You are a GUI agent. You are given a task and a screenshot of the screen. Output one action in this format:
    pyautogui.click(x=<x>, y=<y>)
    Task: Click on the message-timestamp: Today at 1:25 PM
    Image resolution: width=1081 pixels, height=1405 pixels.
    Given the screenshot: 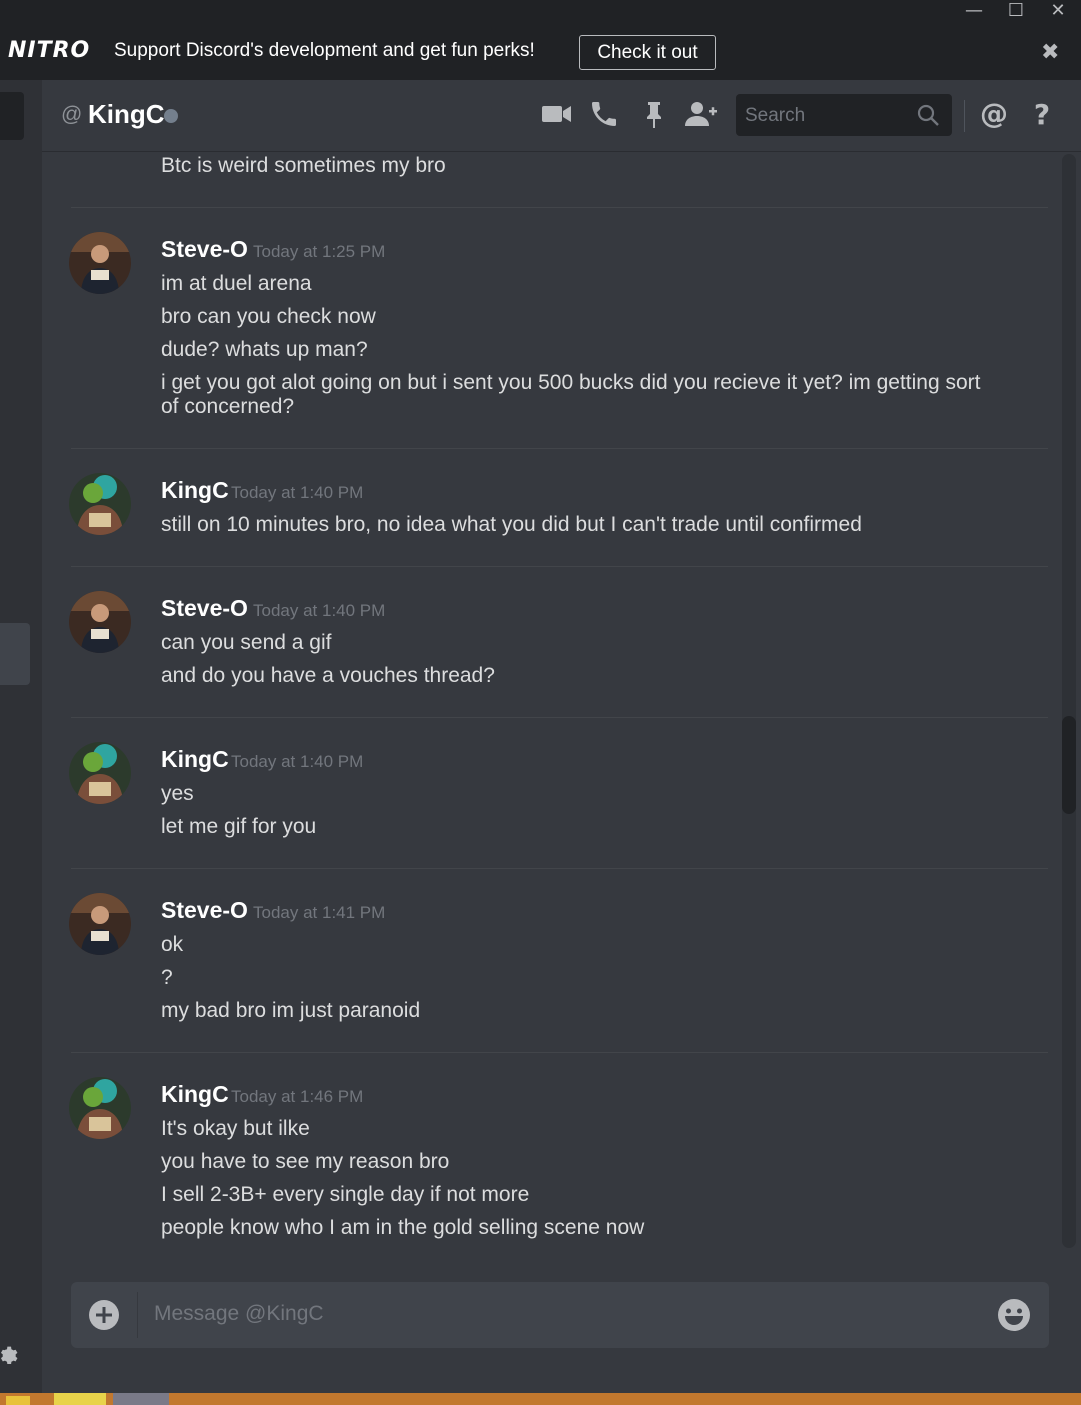 What is the action you would take?
    pyautogui.click(x=319, y=251)
    